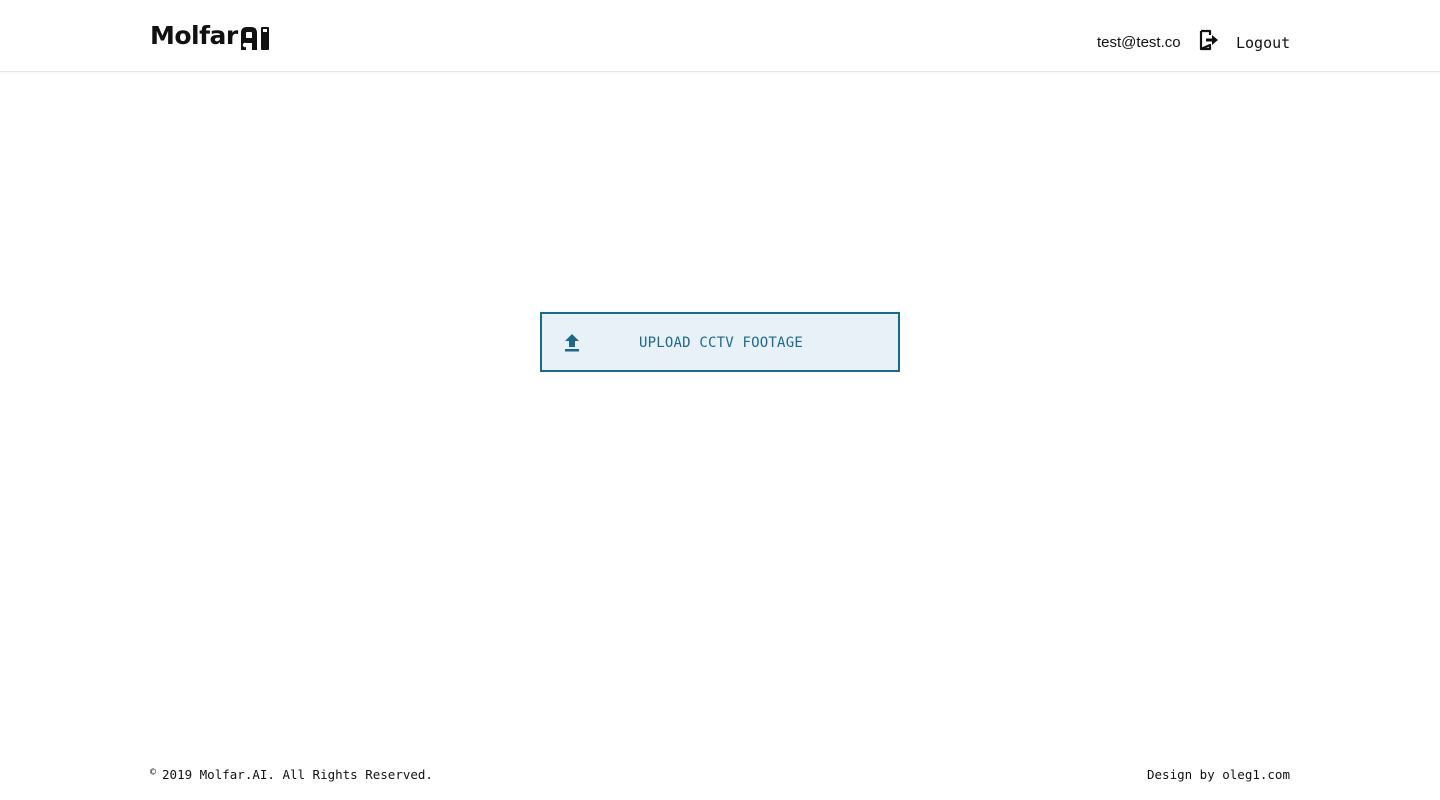 Image resolution: width=1440 pixels, height=800 pixels. I want to click on user-email: test@test.co, so click(1139, 42).